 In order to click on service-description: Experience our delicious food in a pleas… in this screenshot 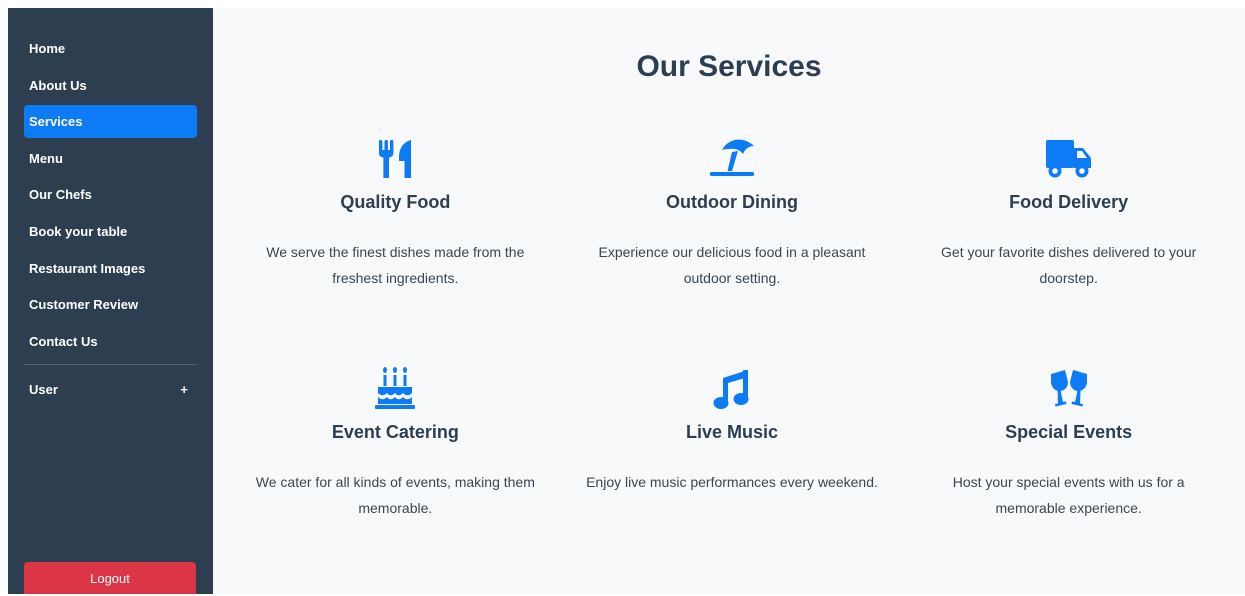, I will do `click(732, 265)`.